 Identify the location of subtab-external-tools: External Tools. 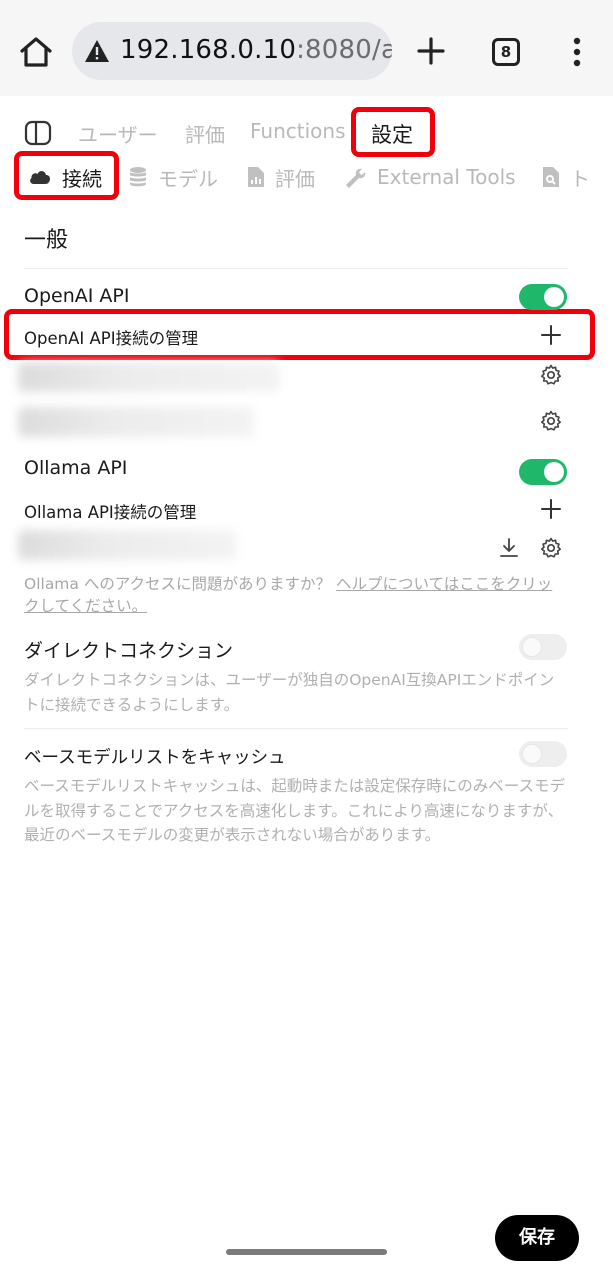
(429, 177).